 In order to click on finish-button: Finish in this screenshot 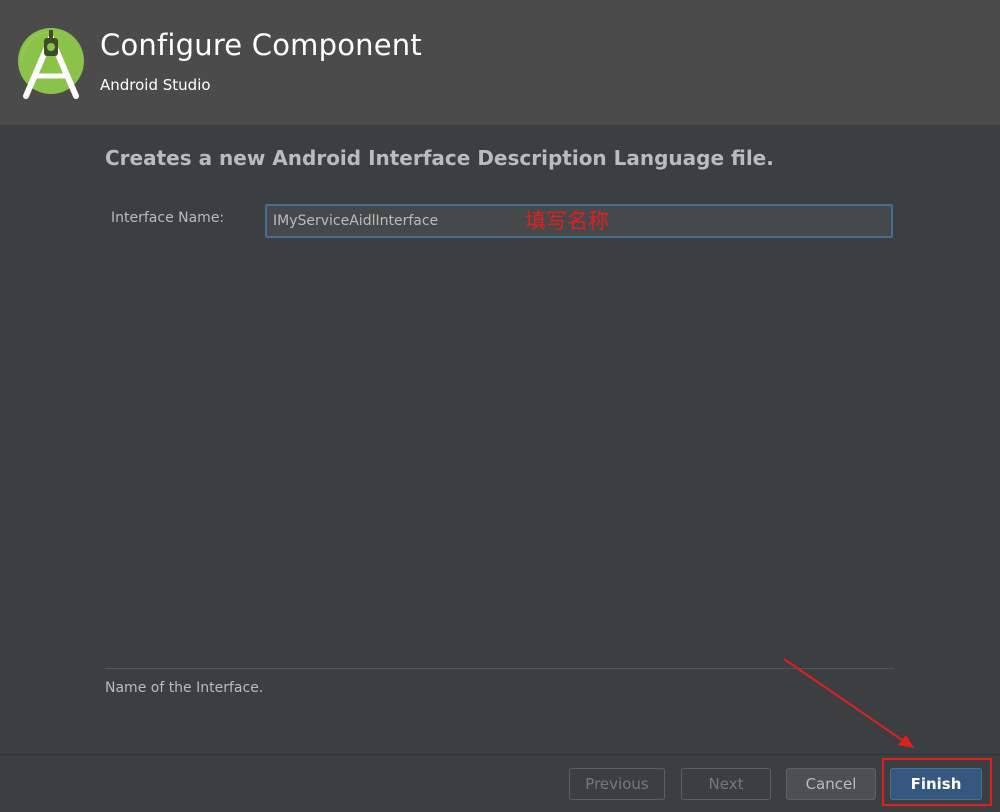, I will do `click(936, 784)`.